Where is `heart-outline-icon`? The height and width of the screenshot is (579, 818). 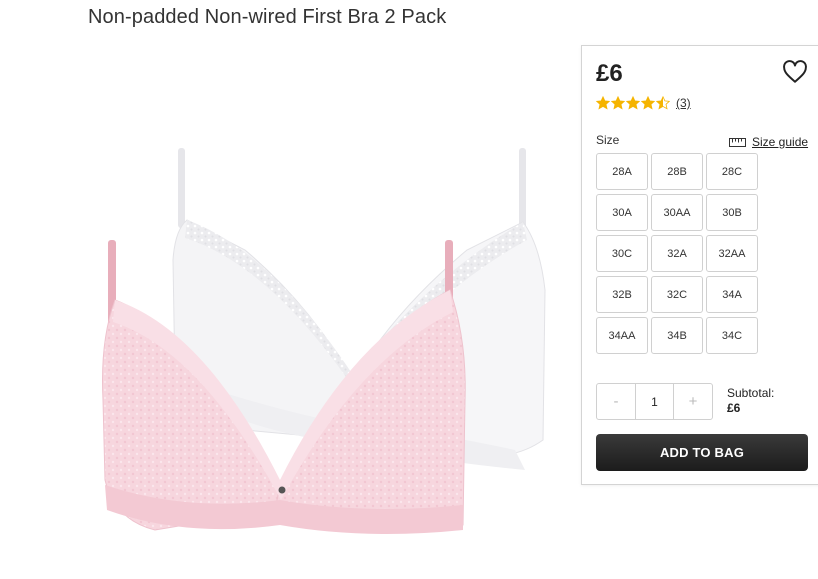
heart-outline-icon is located at coordinates (795, 72).